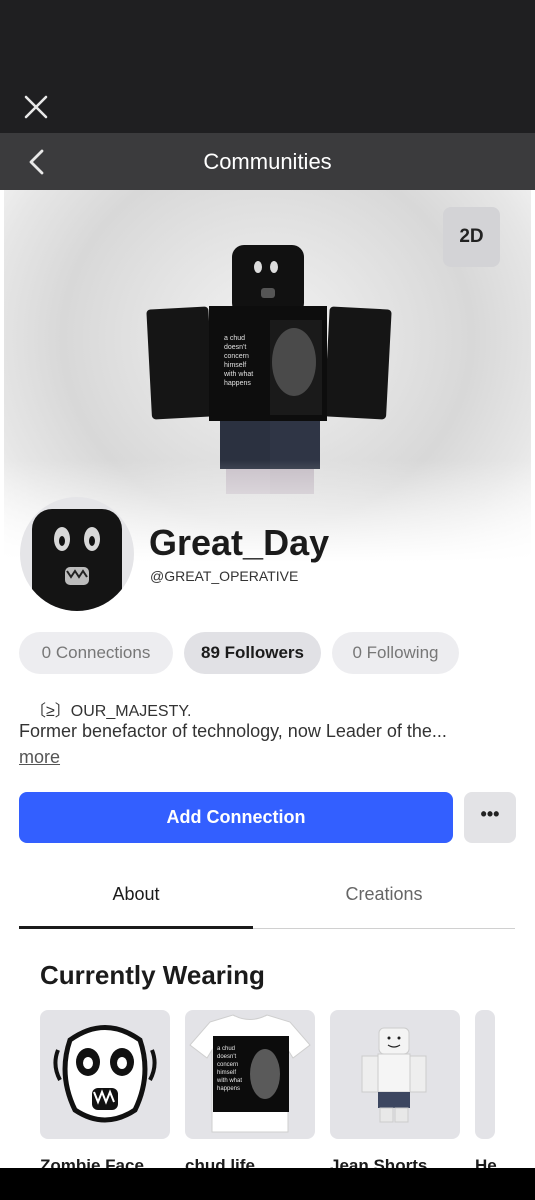  Describe the element at coordinates (77, 560) in the screenshot. I see `zombie-head-icon` at that location.